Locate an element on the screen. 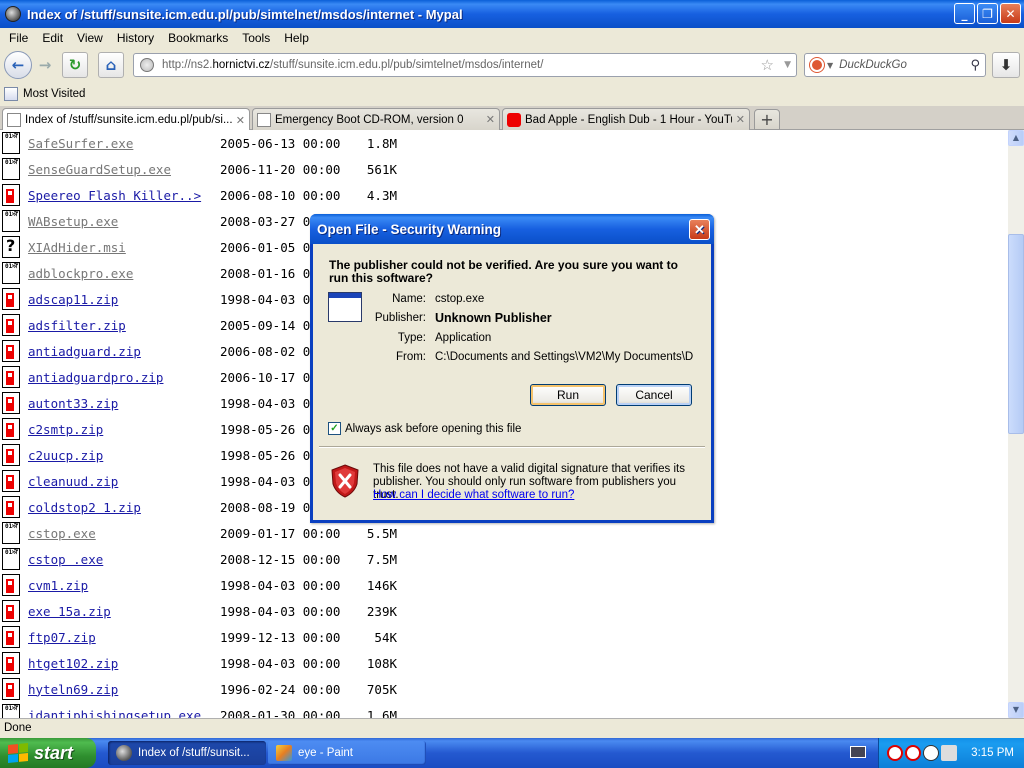 The height and width of the screenshot is (768, 1024). scroll-down-arrow: ▼ is located at coordinates (1016, 710).